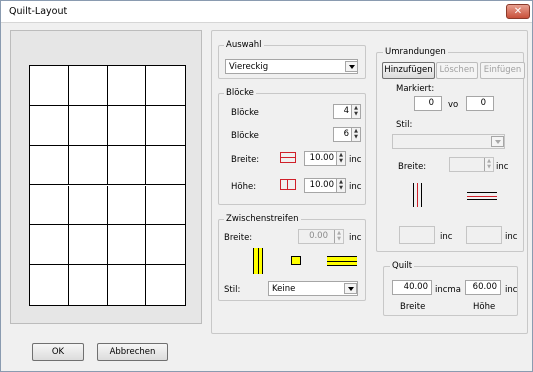  I want to click on border-field-1-unit: inc, so click(446, 237).